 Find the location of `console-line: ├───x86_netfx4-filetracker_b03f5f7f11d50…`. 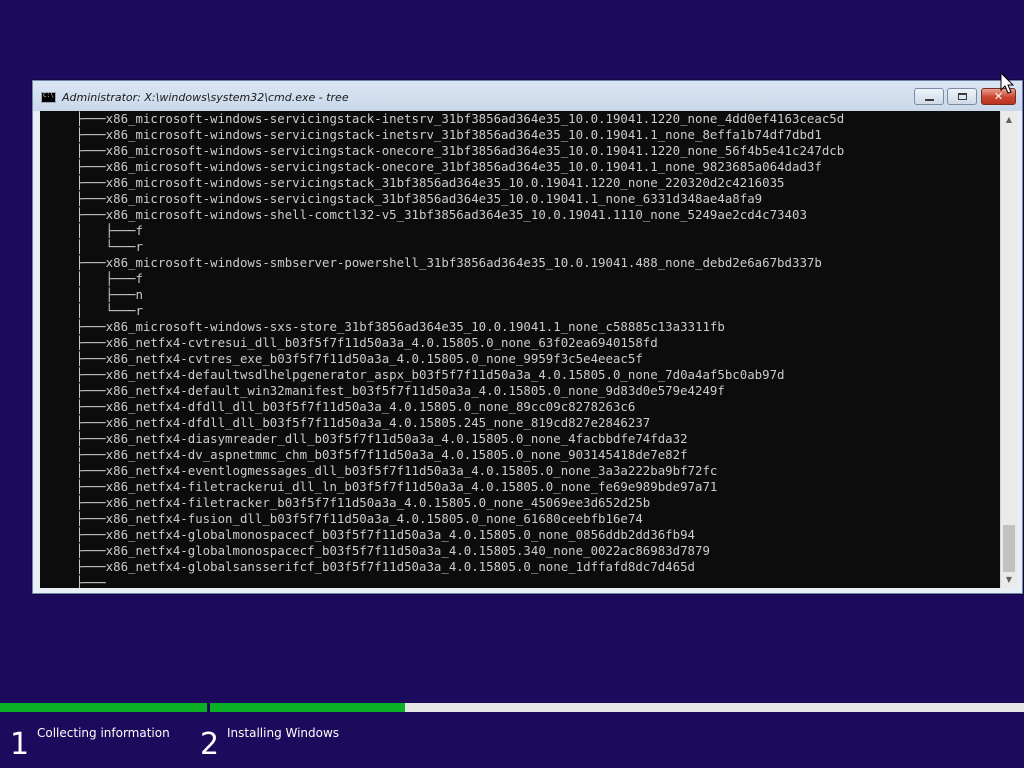

console-line: ├───x86_netfx4-filetracker_b03f5f7f11d50… is located at coordinates (363, 502).